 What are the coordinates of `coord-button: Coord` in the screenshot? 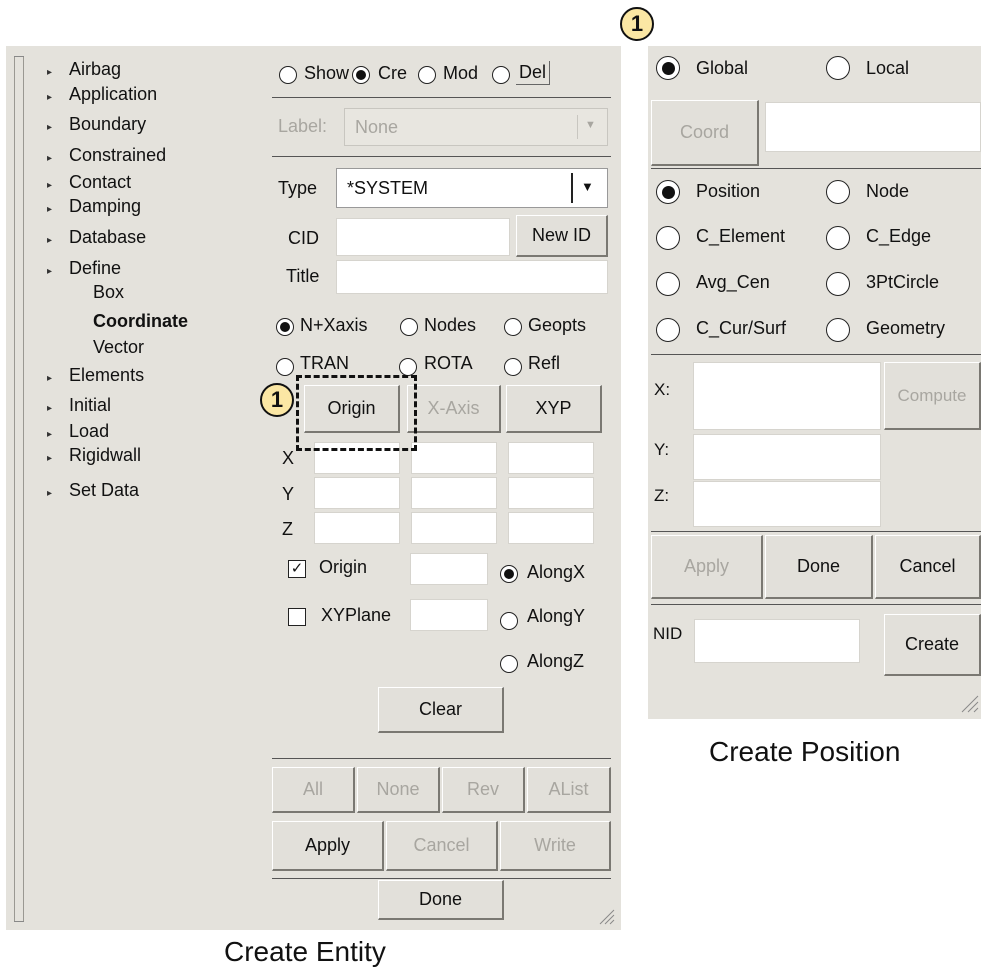 It's located at (705, 133).